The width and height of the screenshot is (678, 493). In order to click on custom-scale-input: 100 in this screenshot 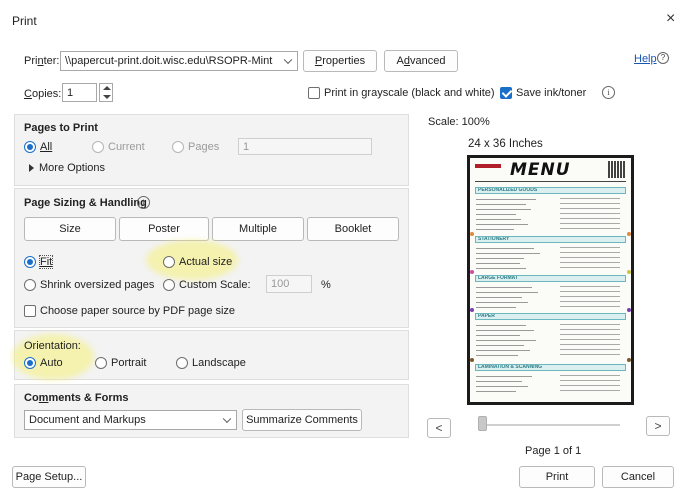, I will do `click(289, 284)`.